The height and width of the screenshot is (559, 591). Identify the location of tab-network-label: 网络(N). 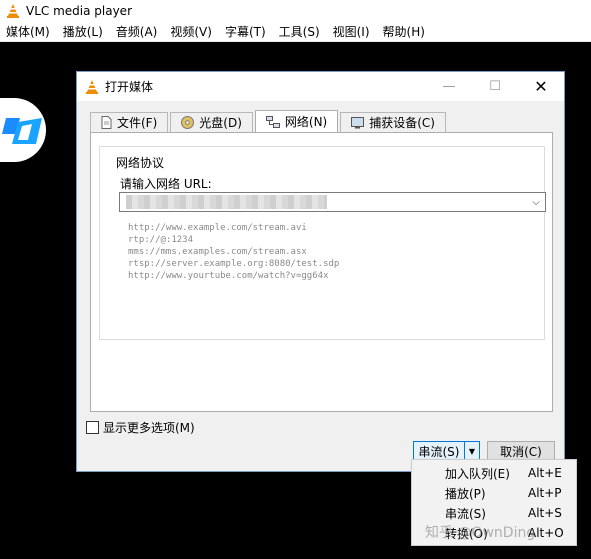
(306, 122).